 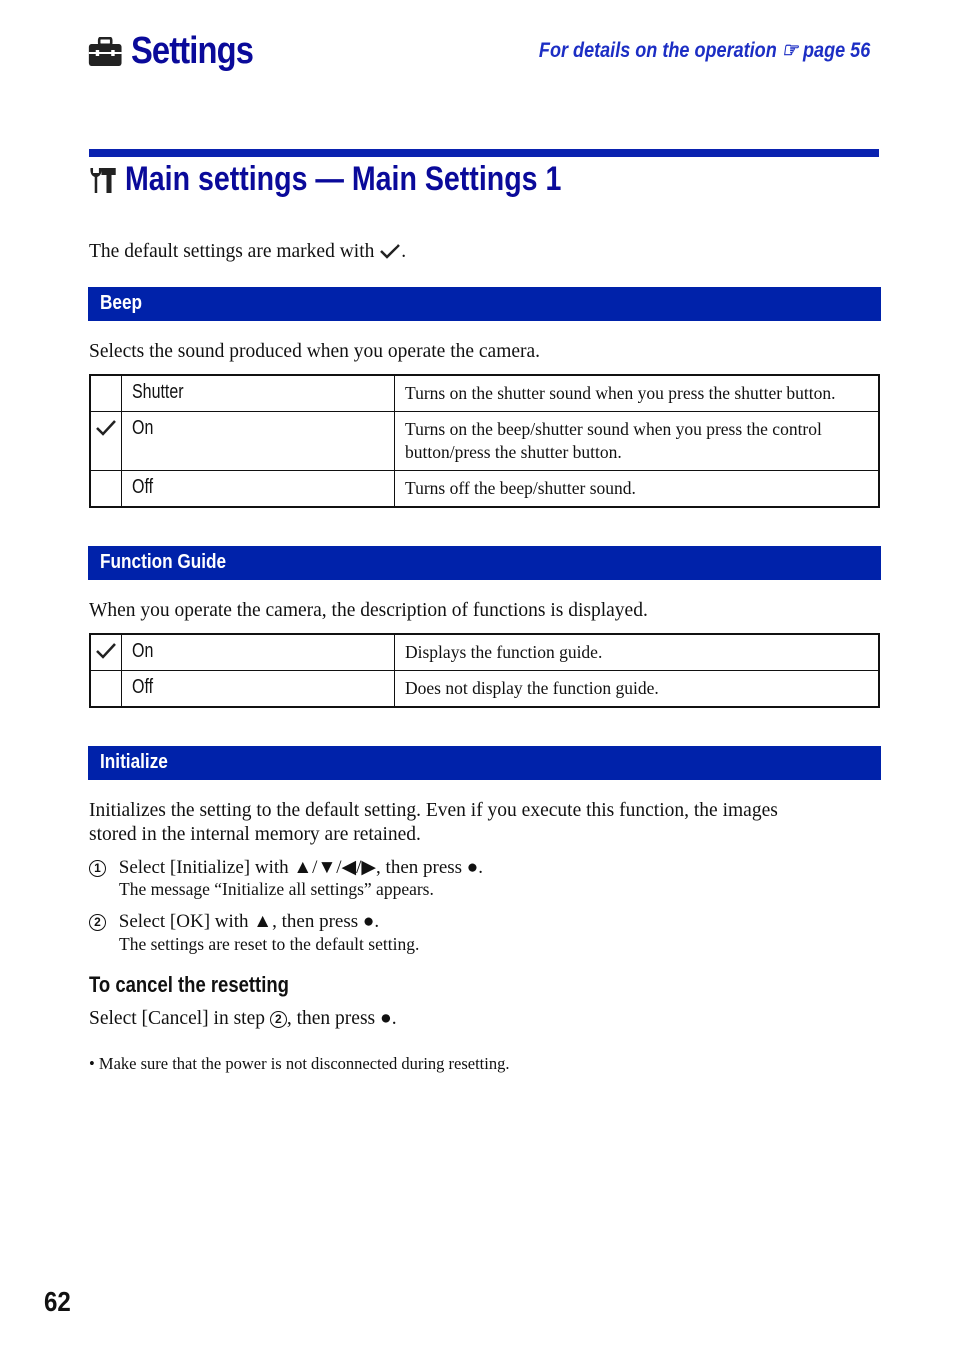 What do you see at coordinates (105, 51) in the screenshot?
I see `toolbox-icon` at bounding box center [105, 51].